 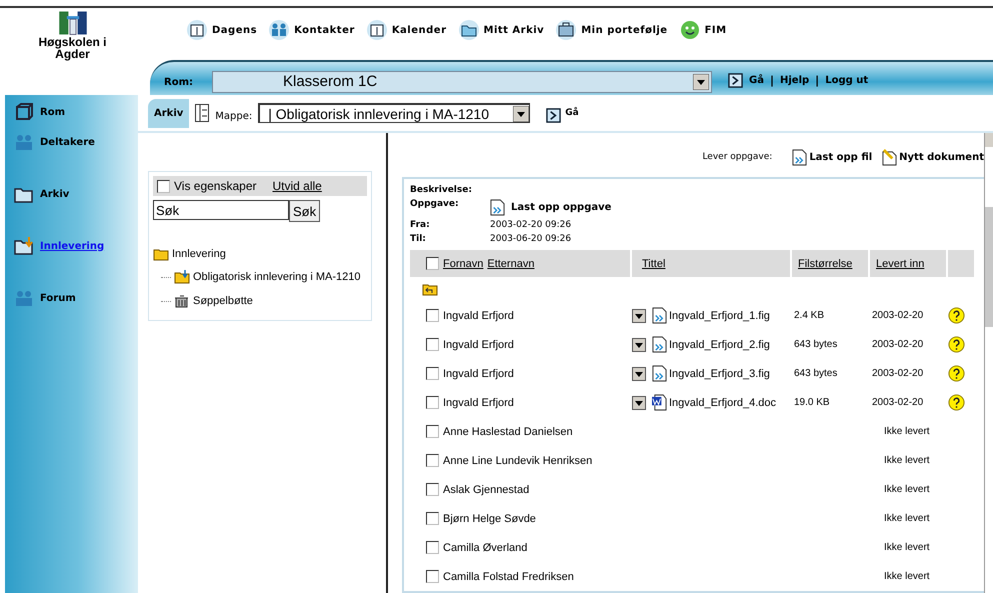 I want to click on tree-item: Innlevering, so click(x=199, y=254).